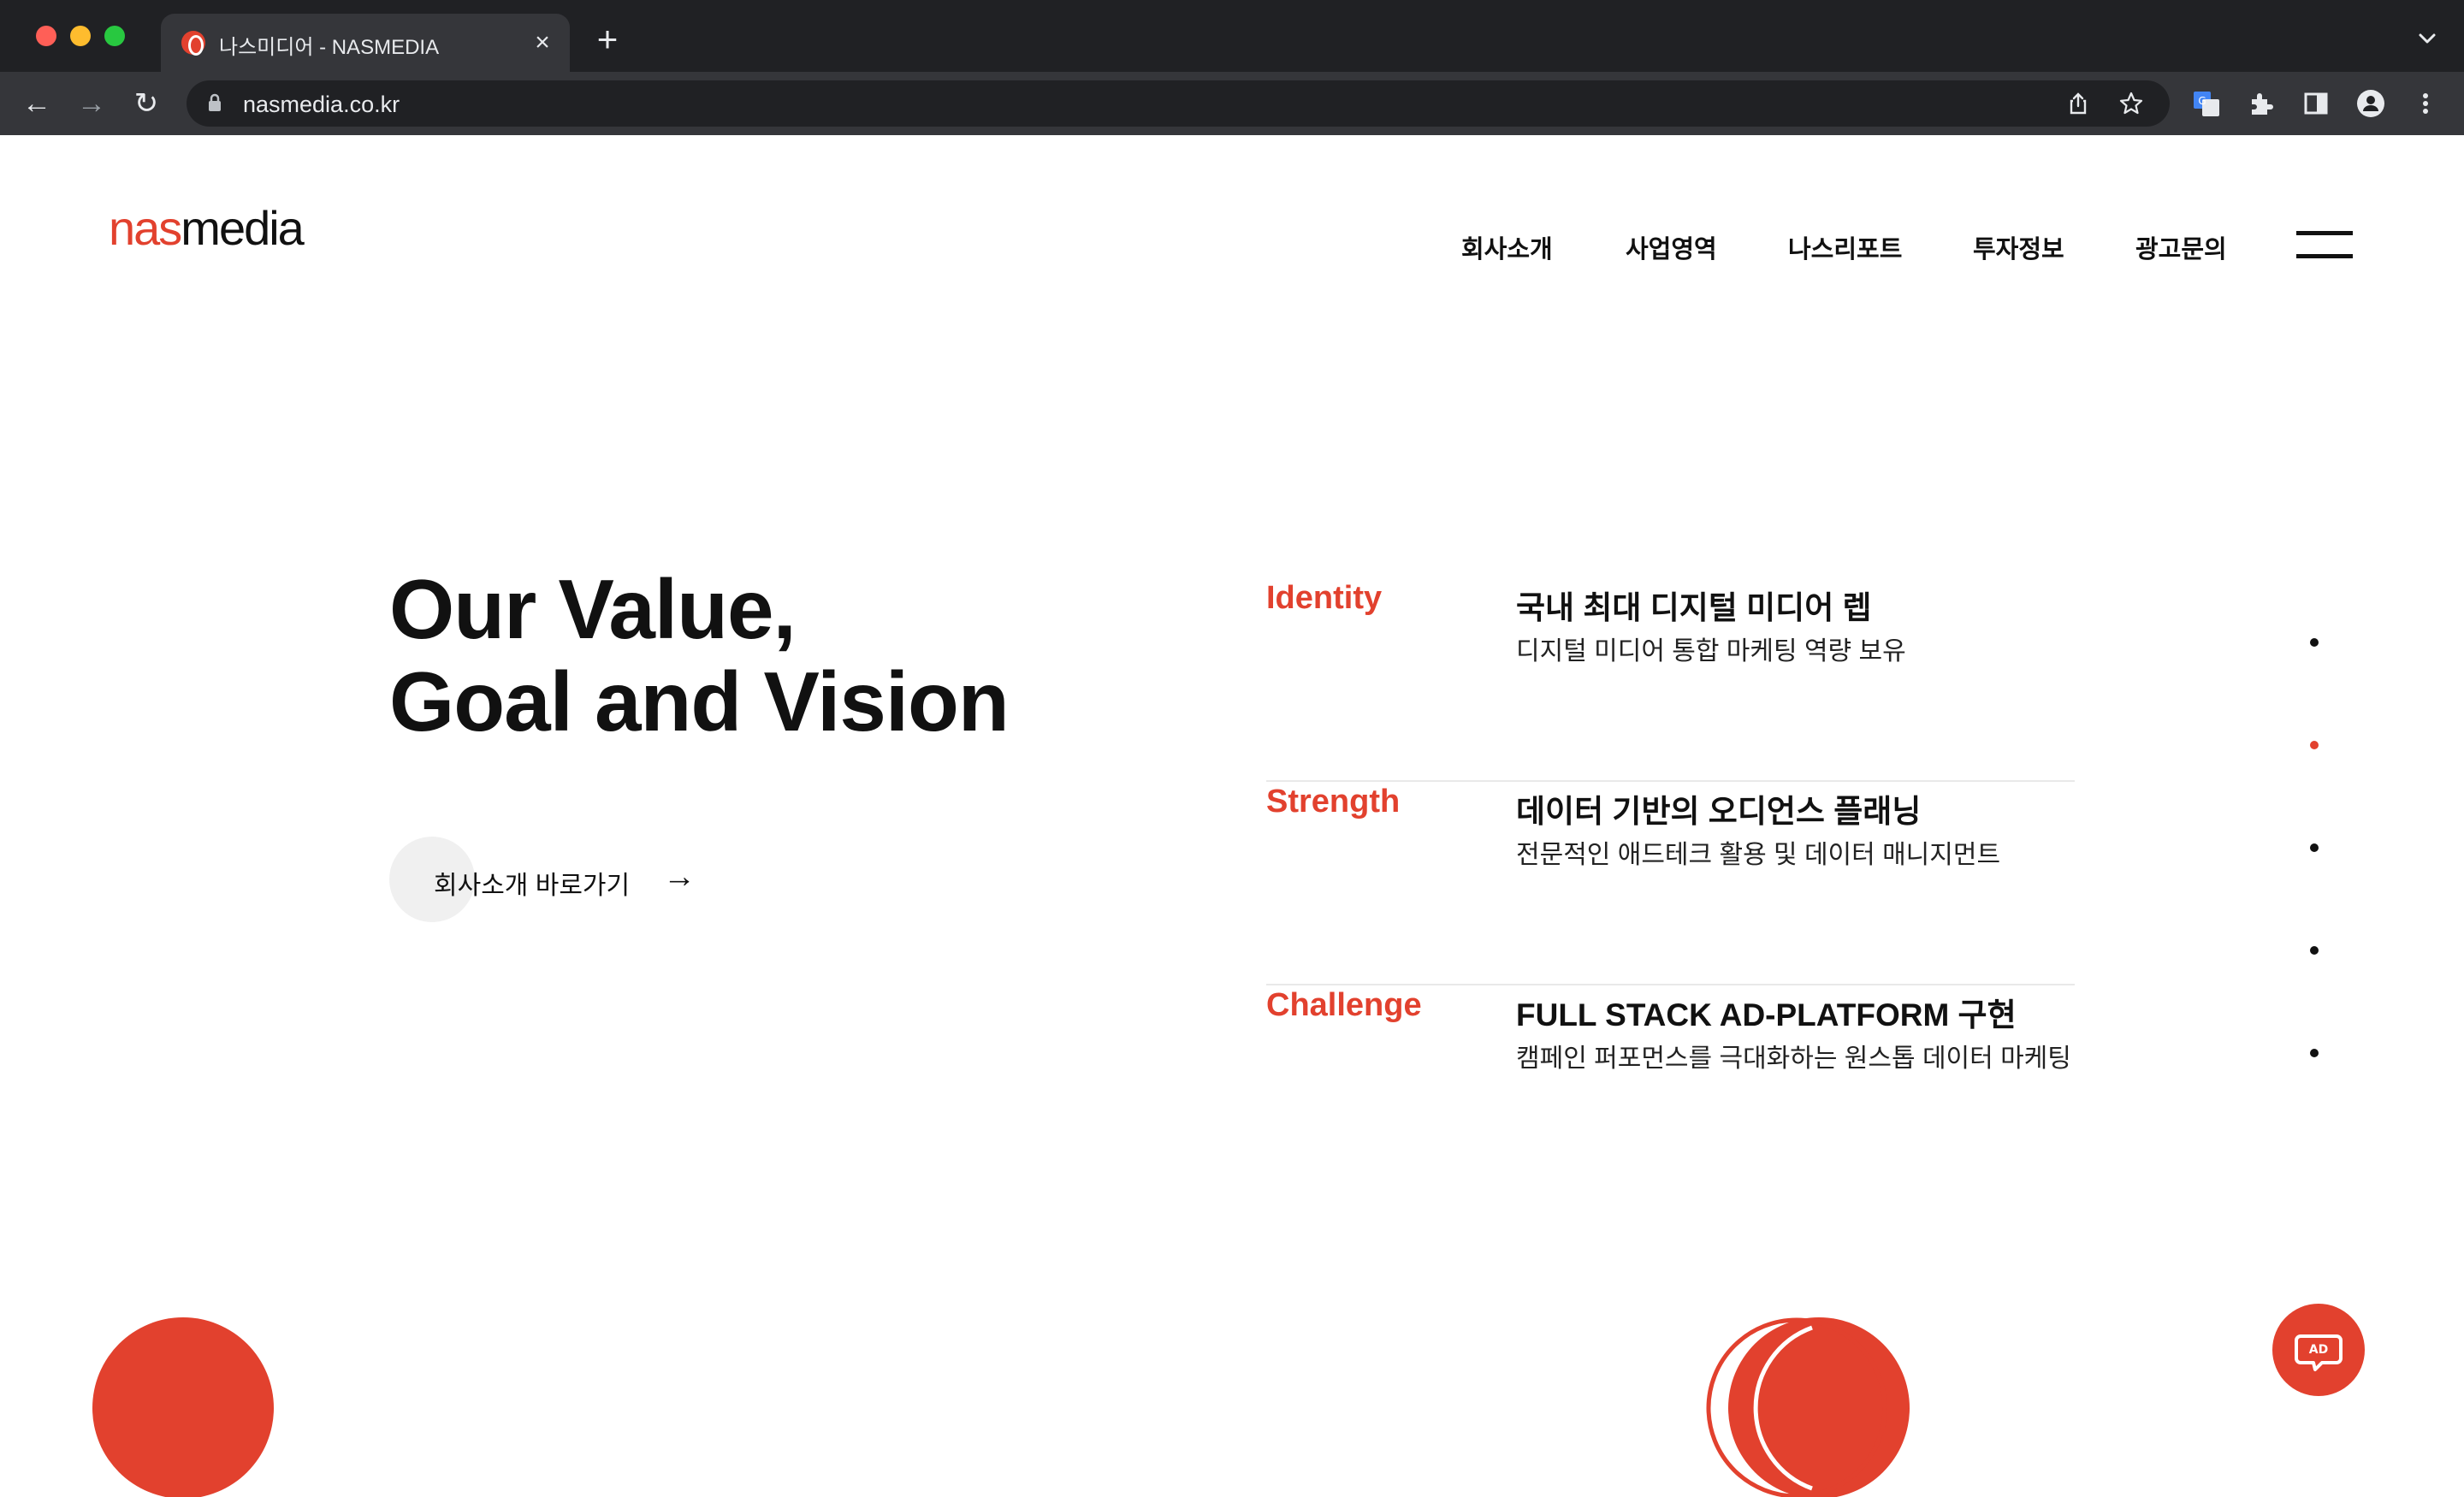  Describe the element at coordinates (2261, 103) in the screenshot. I see `extensions-puzzle-icon` at that location.